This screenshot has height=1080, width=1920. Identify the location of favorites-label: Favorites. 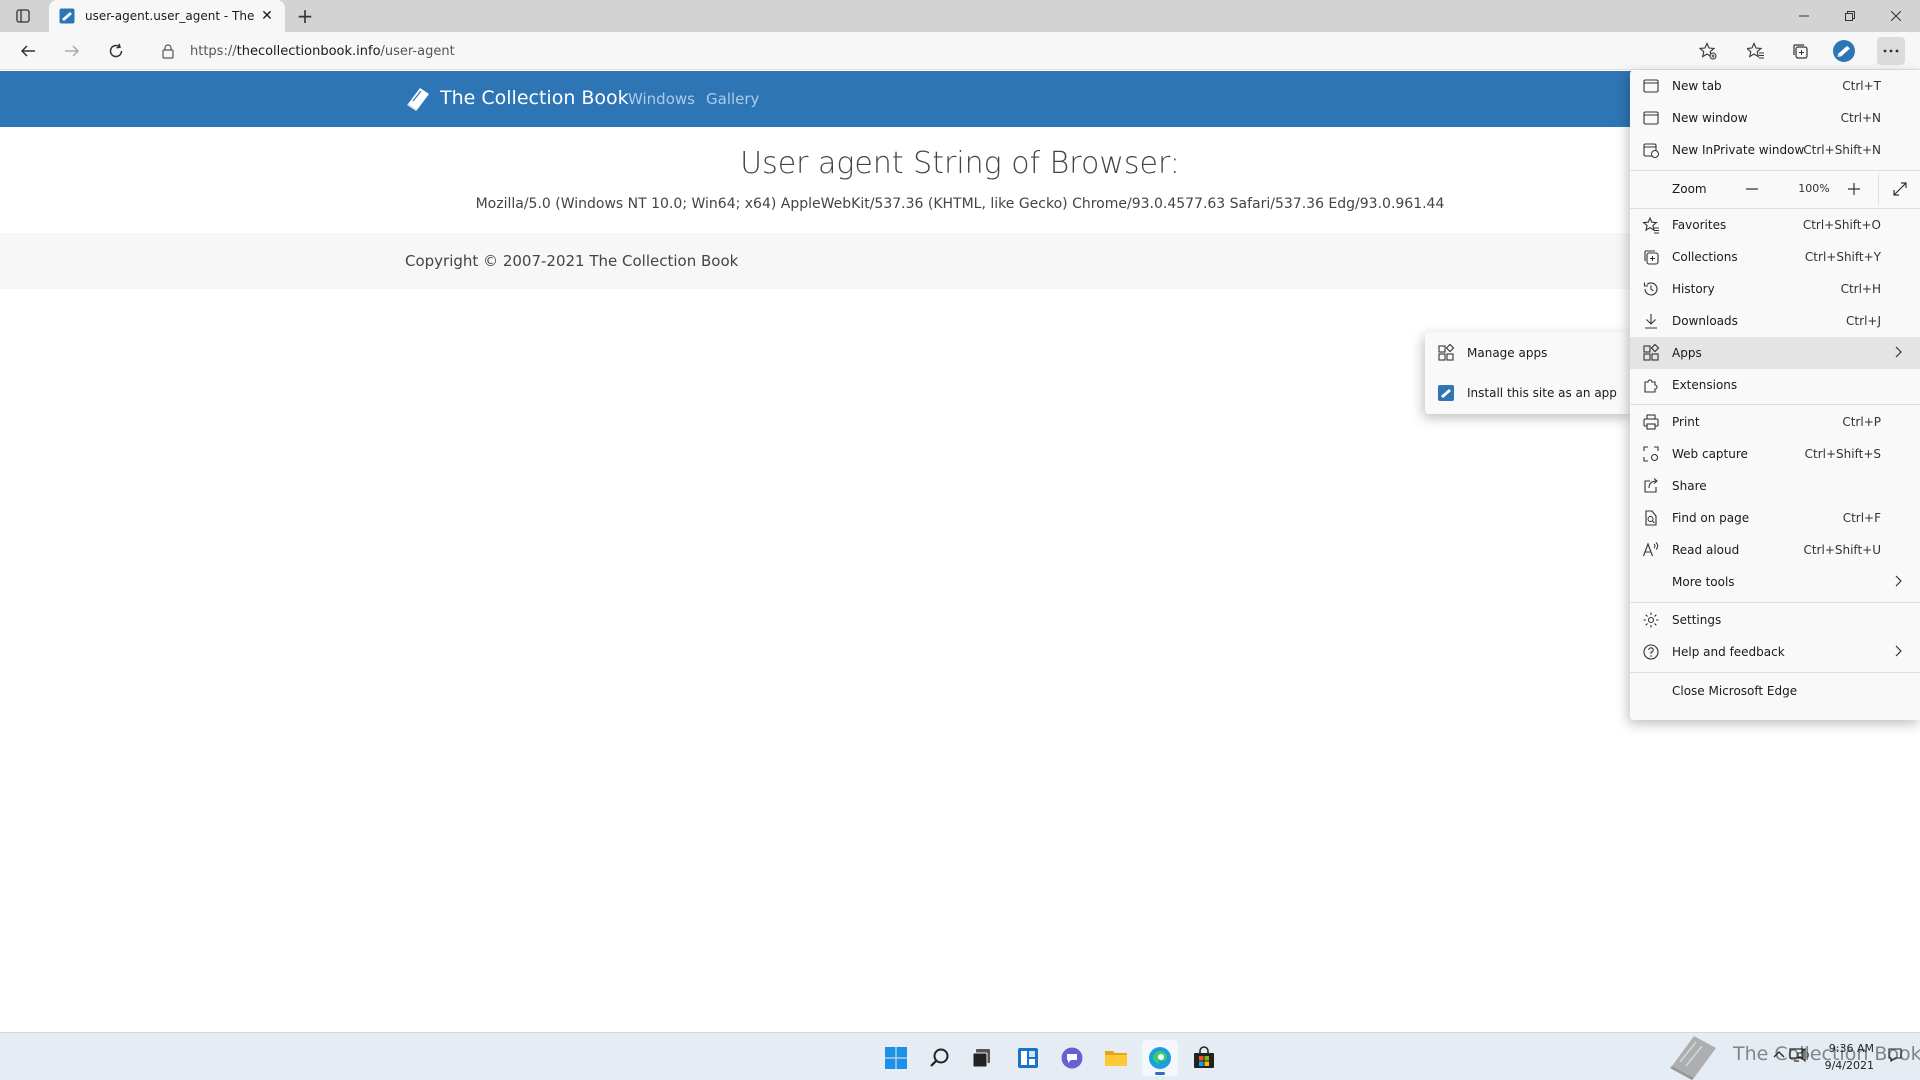
(1699, 225).